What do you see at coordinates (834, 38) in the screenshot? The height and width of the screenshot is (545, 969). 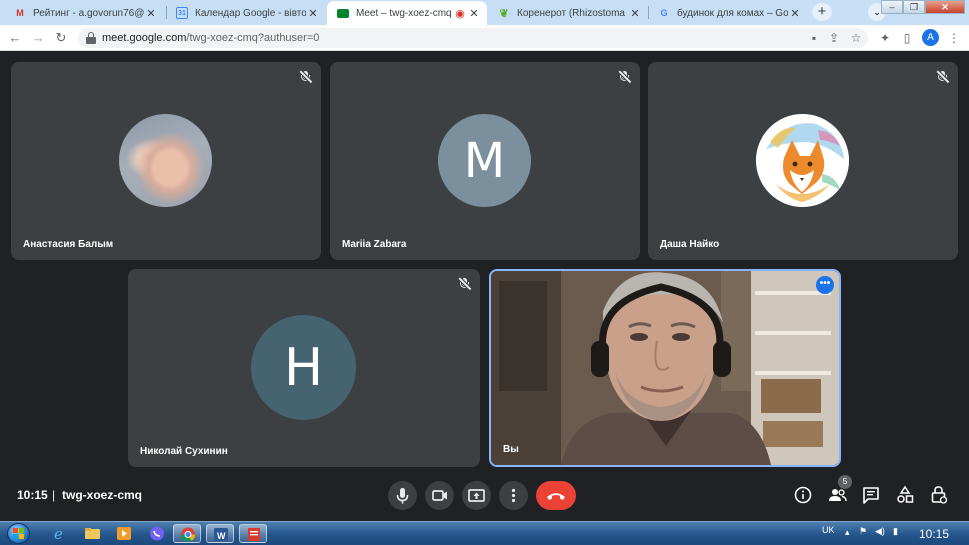 I see `share-icon: ⇪` at bounding box center [834, 38].